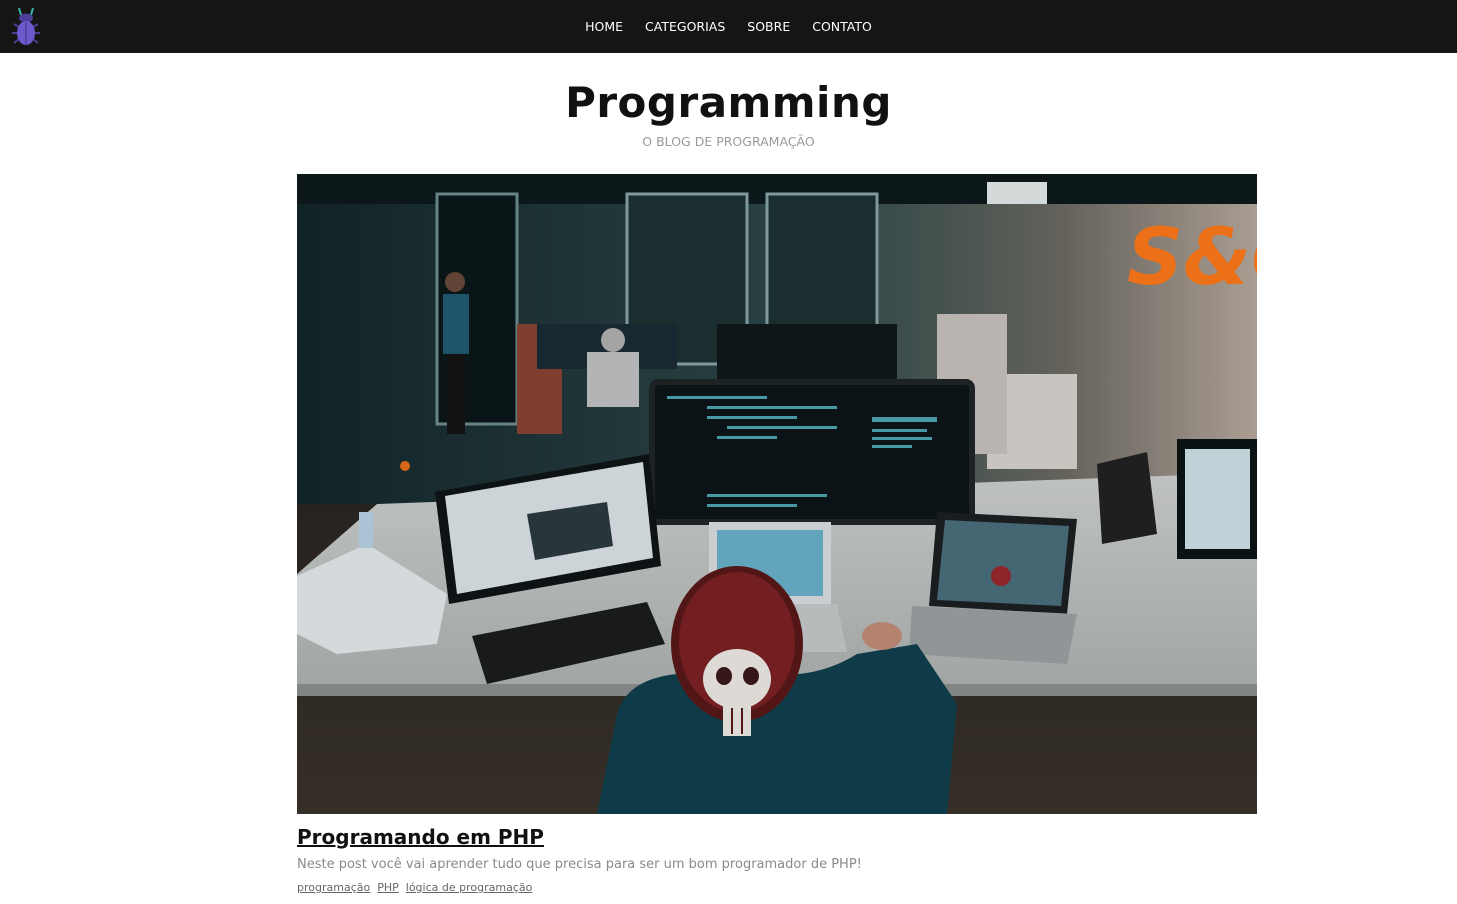 Image resolution: width=1457 pixels, height=904 pixels. Describe the element at coordinates (685, 26) in the screenshot. I see `nav-item-categorias: CATEGORIAS` at that location.